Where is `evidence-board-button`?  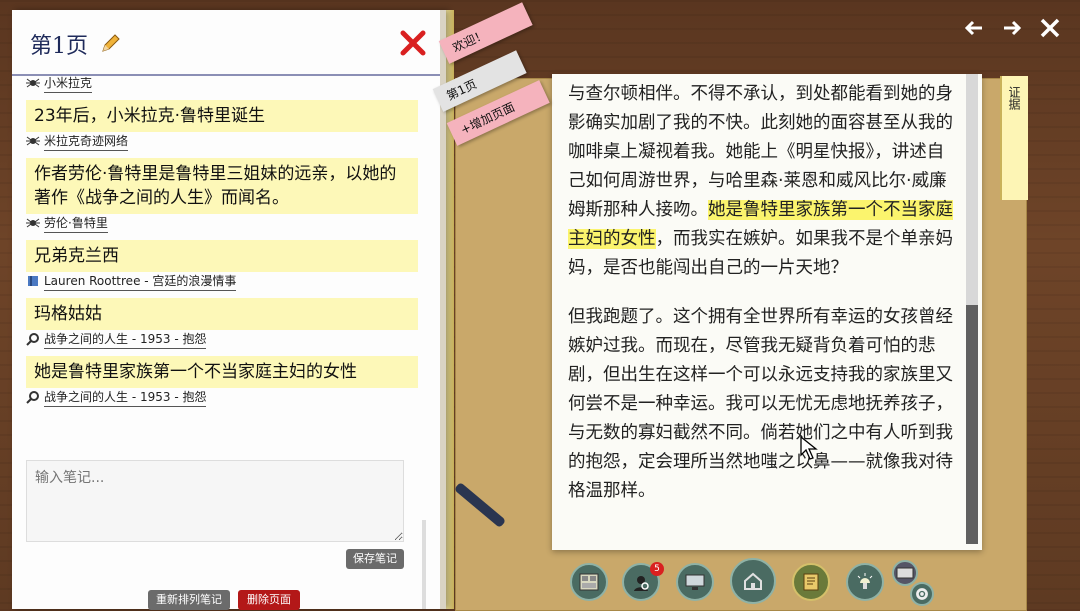
evidence-board-button is located at coordinates (589, 582).